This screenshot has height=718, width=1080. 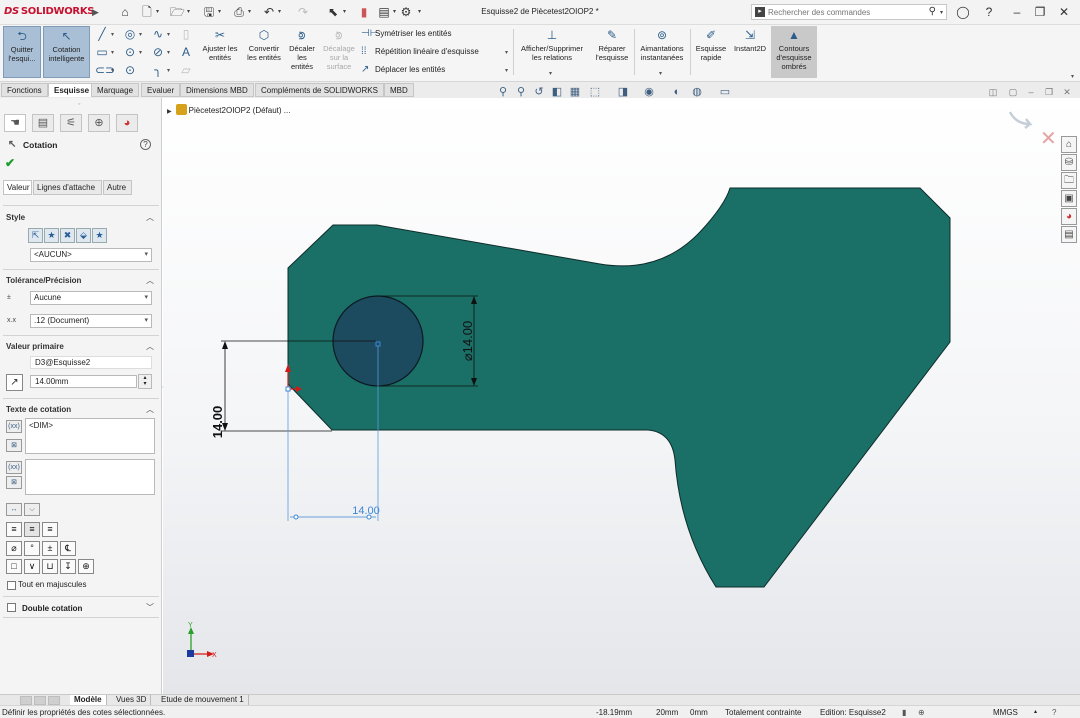 What do you see at coordinates (1035, 712) in the screenshot?
I see `units-dropdown-icon: ▴` at bounding box center [1035, 712].